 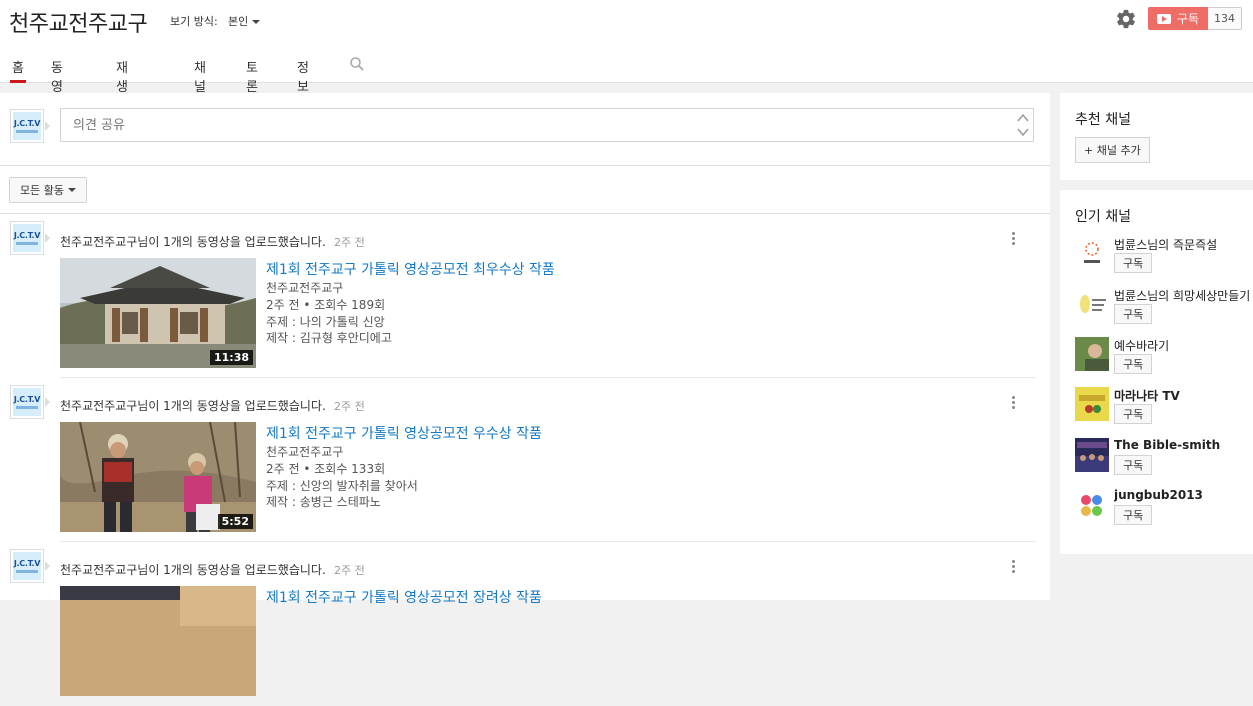 What do you see at coordinates (404, 597) in the screenshot?
I see `video-title-link: 제1회 전주교구 가톨릭 영상공모전 장려상 작품` at bounding box center [404, 597].